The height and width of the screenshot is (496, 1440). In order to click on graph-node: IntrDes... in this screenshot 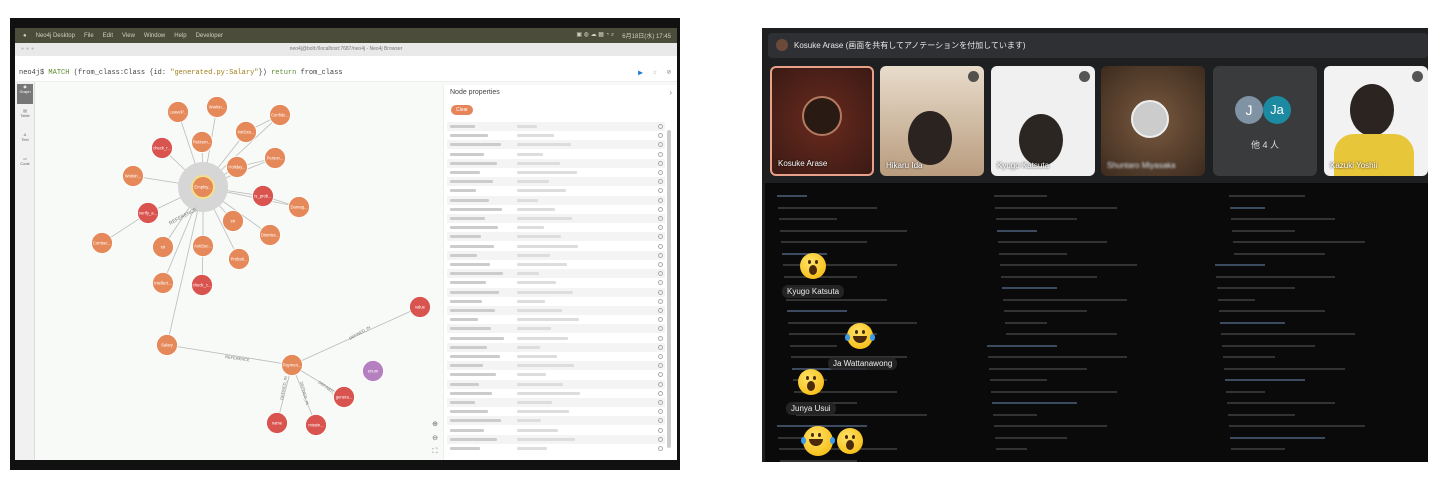, I will do `click(246, 132)`.